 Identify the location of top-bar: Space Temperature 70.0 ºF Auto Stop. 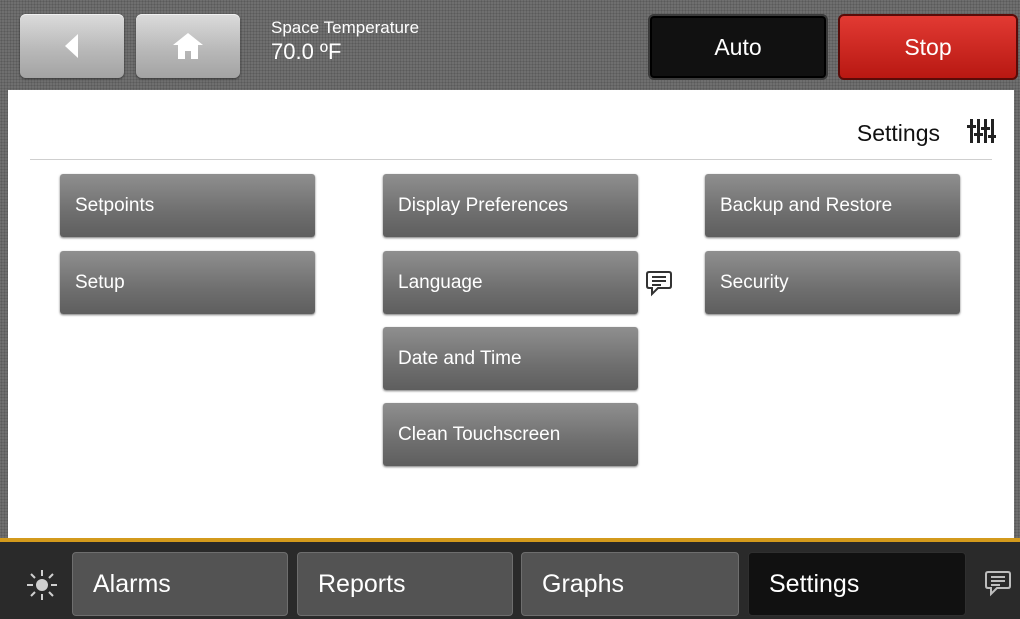
(510, 45).